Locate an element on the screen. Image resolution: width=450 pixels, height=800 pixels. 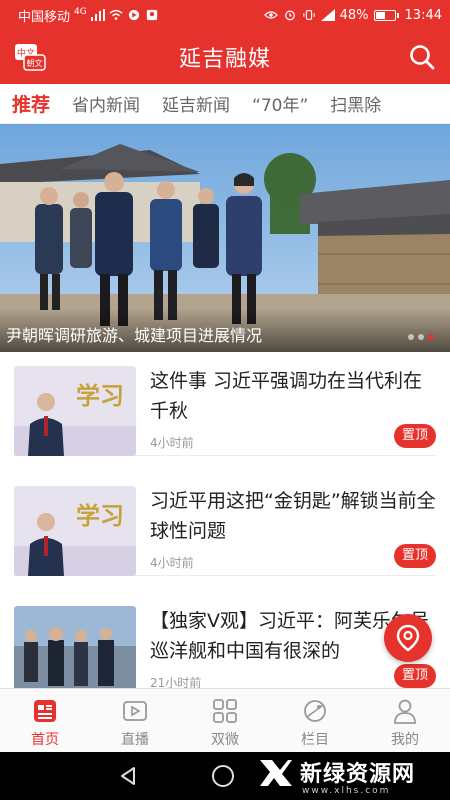
location-pin-icon is located at coordinates (408, 638).